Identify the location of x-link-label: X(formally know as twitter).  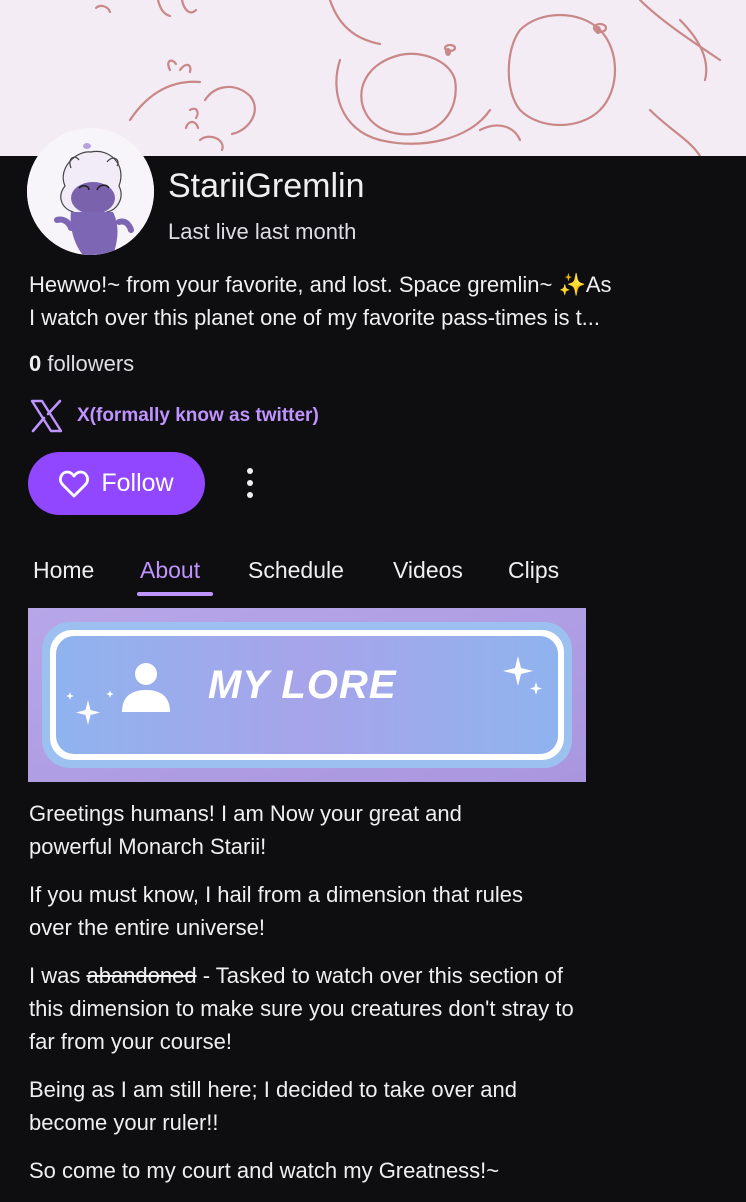
(198, 415).